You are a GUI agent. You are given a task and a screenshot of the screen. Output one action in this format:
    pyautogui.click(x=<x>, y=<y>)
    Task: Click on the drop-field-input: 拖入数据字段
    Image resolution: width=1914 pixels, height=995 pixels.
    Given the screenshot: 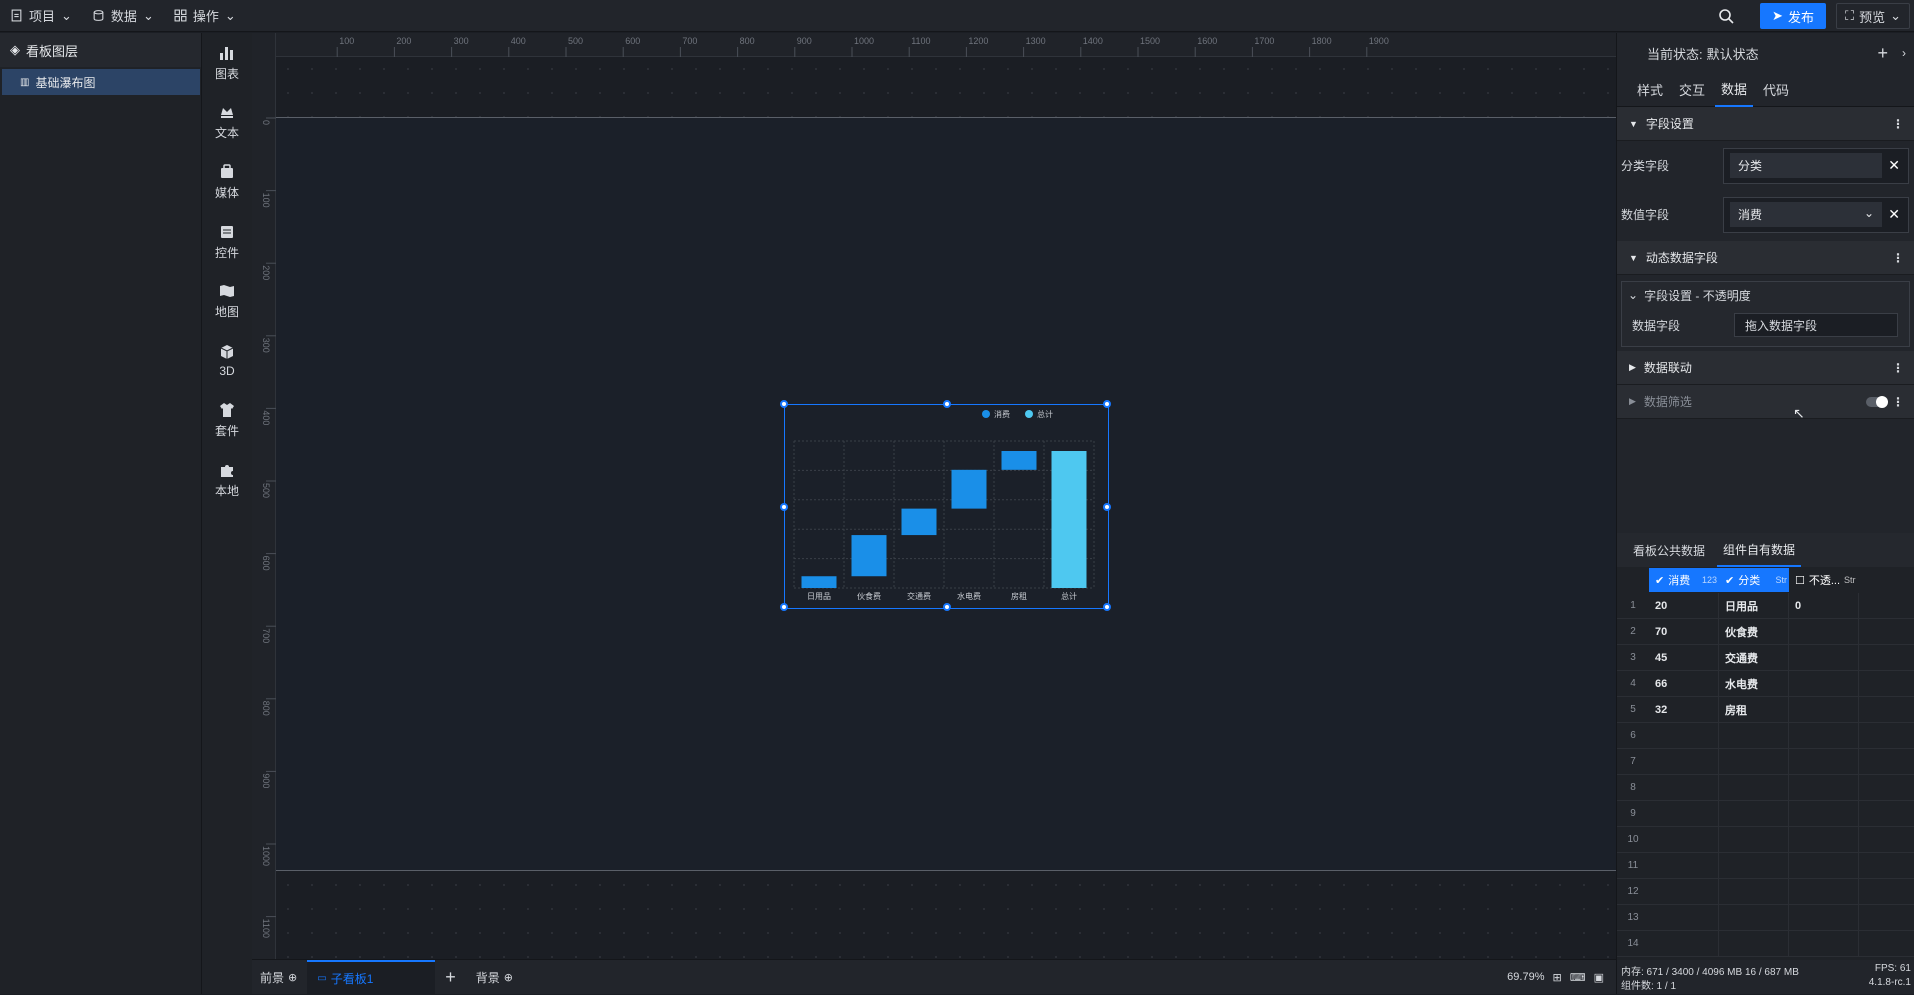 What is the action you would take?
    pyautogui.click(x=1816, y=325)
    